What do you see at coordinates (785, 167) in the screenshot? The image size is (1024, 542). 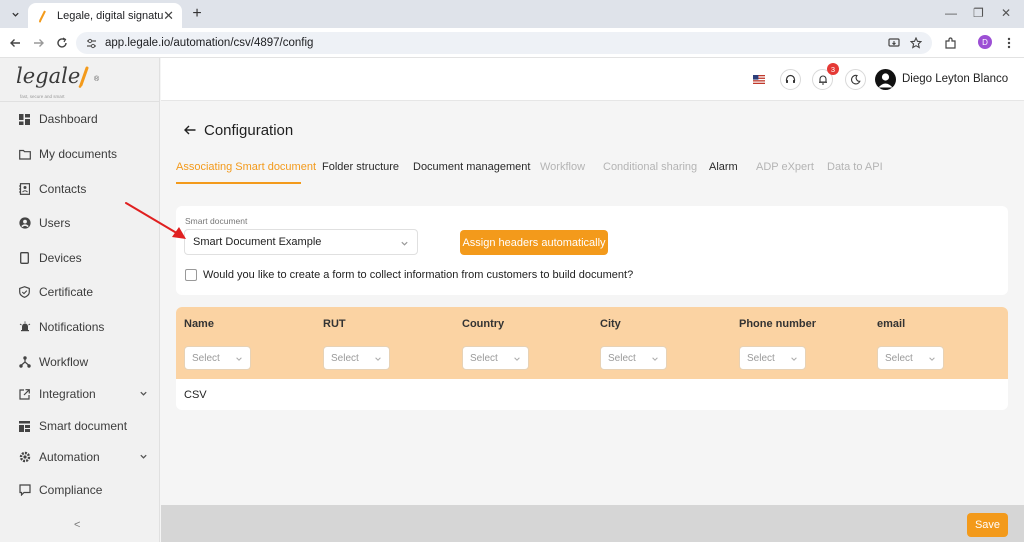 I see `tab-adp-expert: ADP eXpert` at bounding box center [785, 167].